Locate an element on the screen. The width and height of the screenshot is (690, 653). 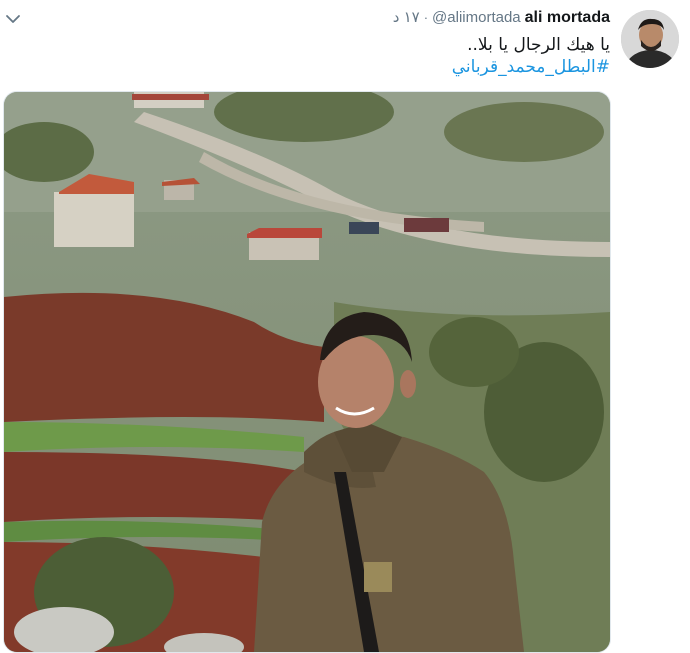
chevron-down-icon is located at coordinates (13, 19).